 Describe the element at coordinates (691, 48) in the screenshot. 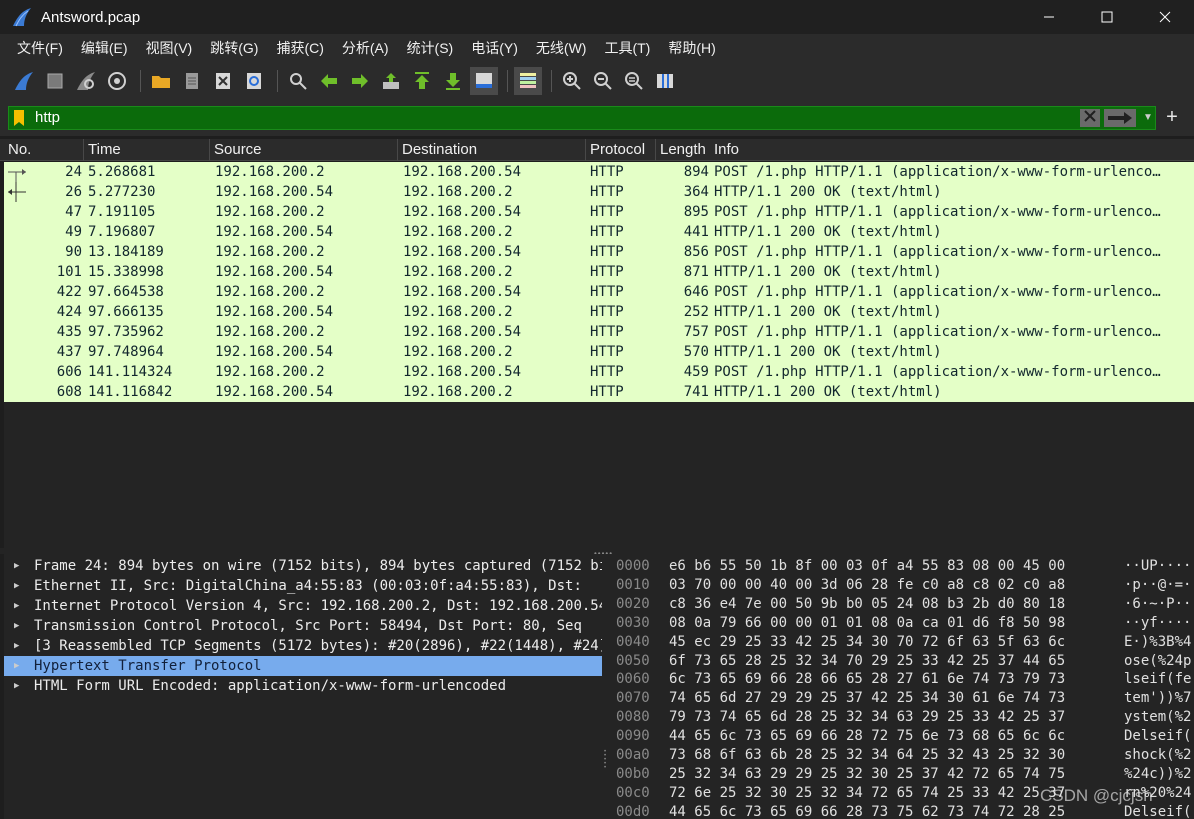

I see `menu-help: 帮助(H)` at that location.